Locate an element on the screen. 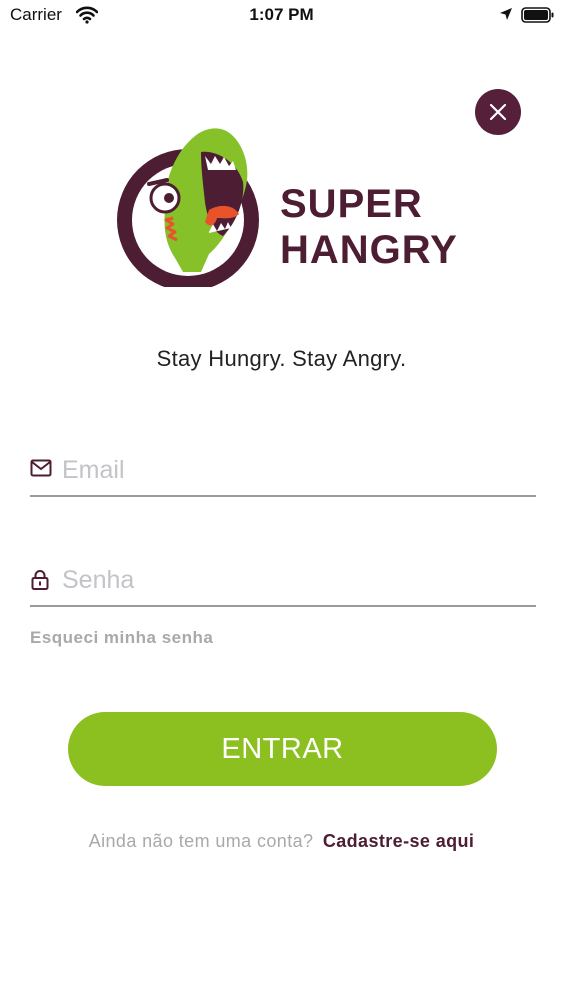  brand-logo: SUPER HANGRY is located at coordinates (285, 206).